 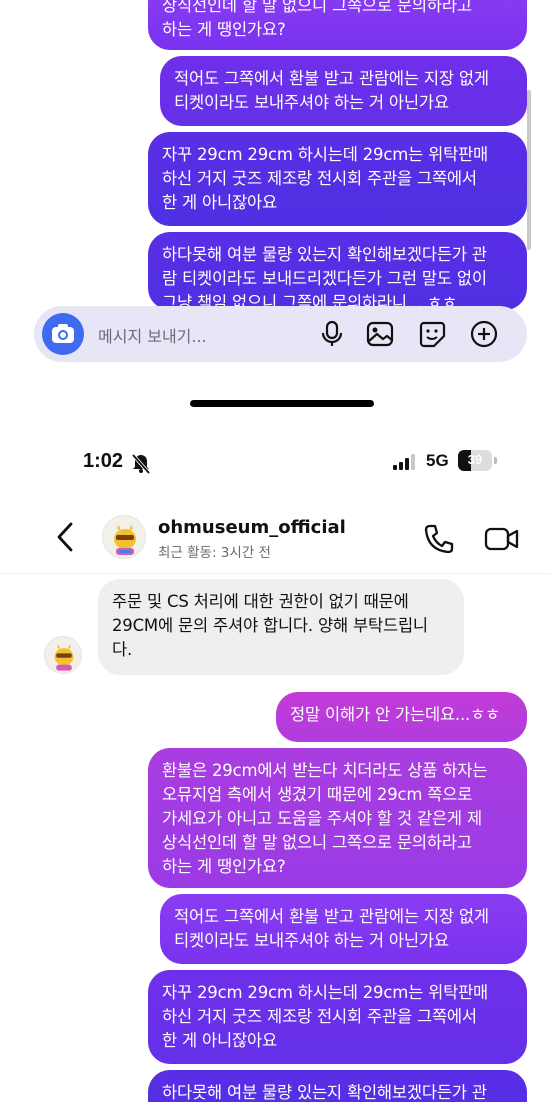 What do you see at coordinates (65, 537) in the screenshot?
I see `back-chevron-icon` at bounding box center [65, 537].